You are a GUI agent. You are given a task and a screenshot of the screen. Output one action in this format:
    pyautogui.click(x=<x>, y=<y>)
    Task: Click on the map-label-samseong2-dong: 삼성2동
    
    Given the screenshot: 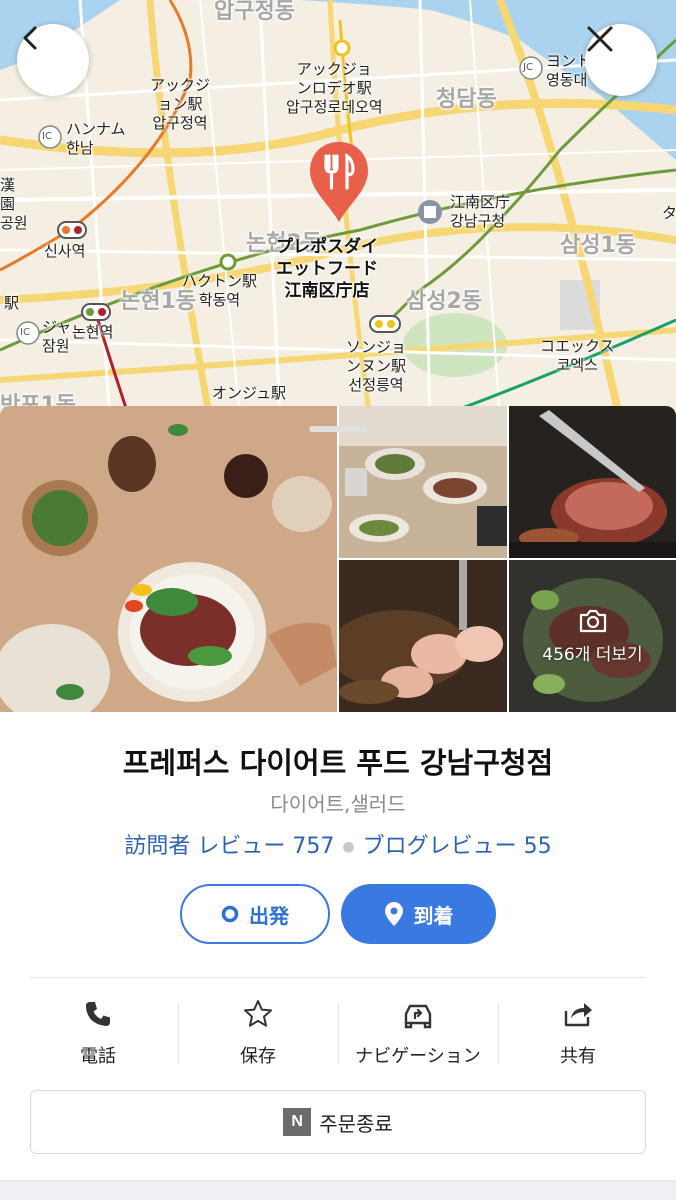 What is the action you would take?
    pyautogui.click(x=444, y=301)
    